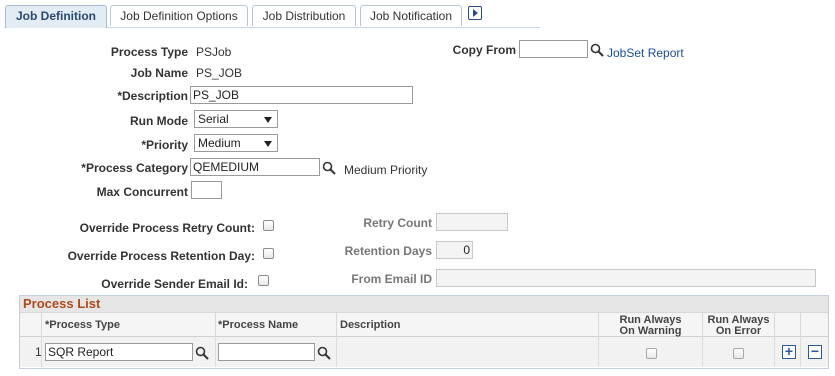  Describe the element at coordinates (411, 15) in the screenshot. I see `tab-job-notification: Job Notification` at that location.